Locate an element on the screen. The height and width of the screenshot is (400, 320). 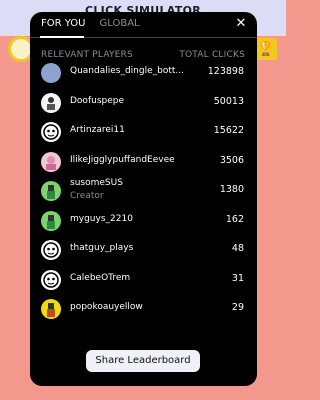
player-name: Doofuspepe is located at coordinates (97, 100).